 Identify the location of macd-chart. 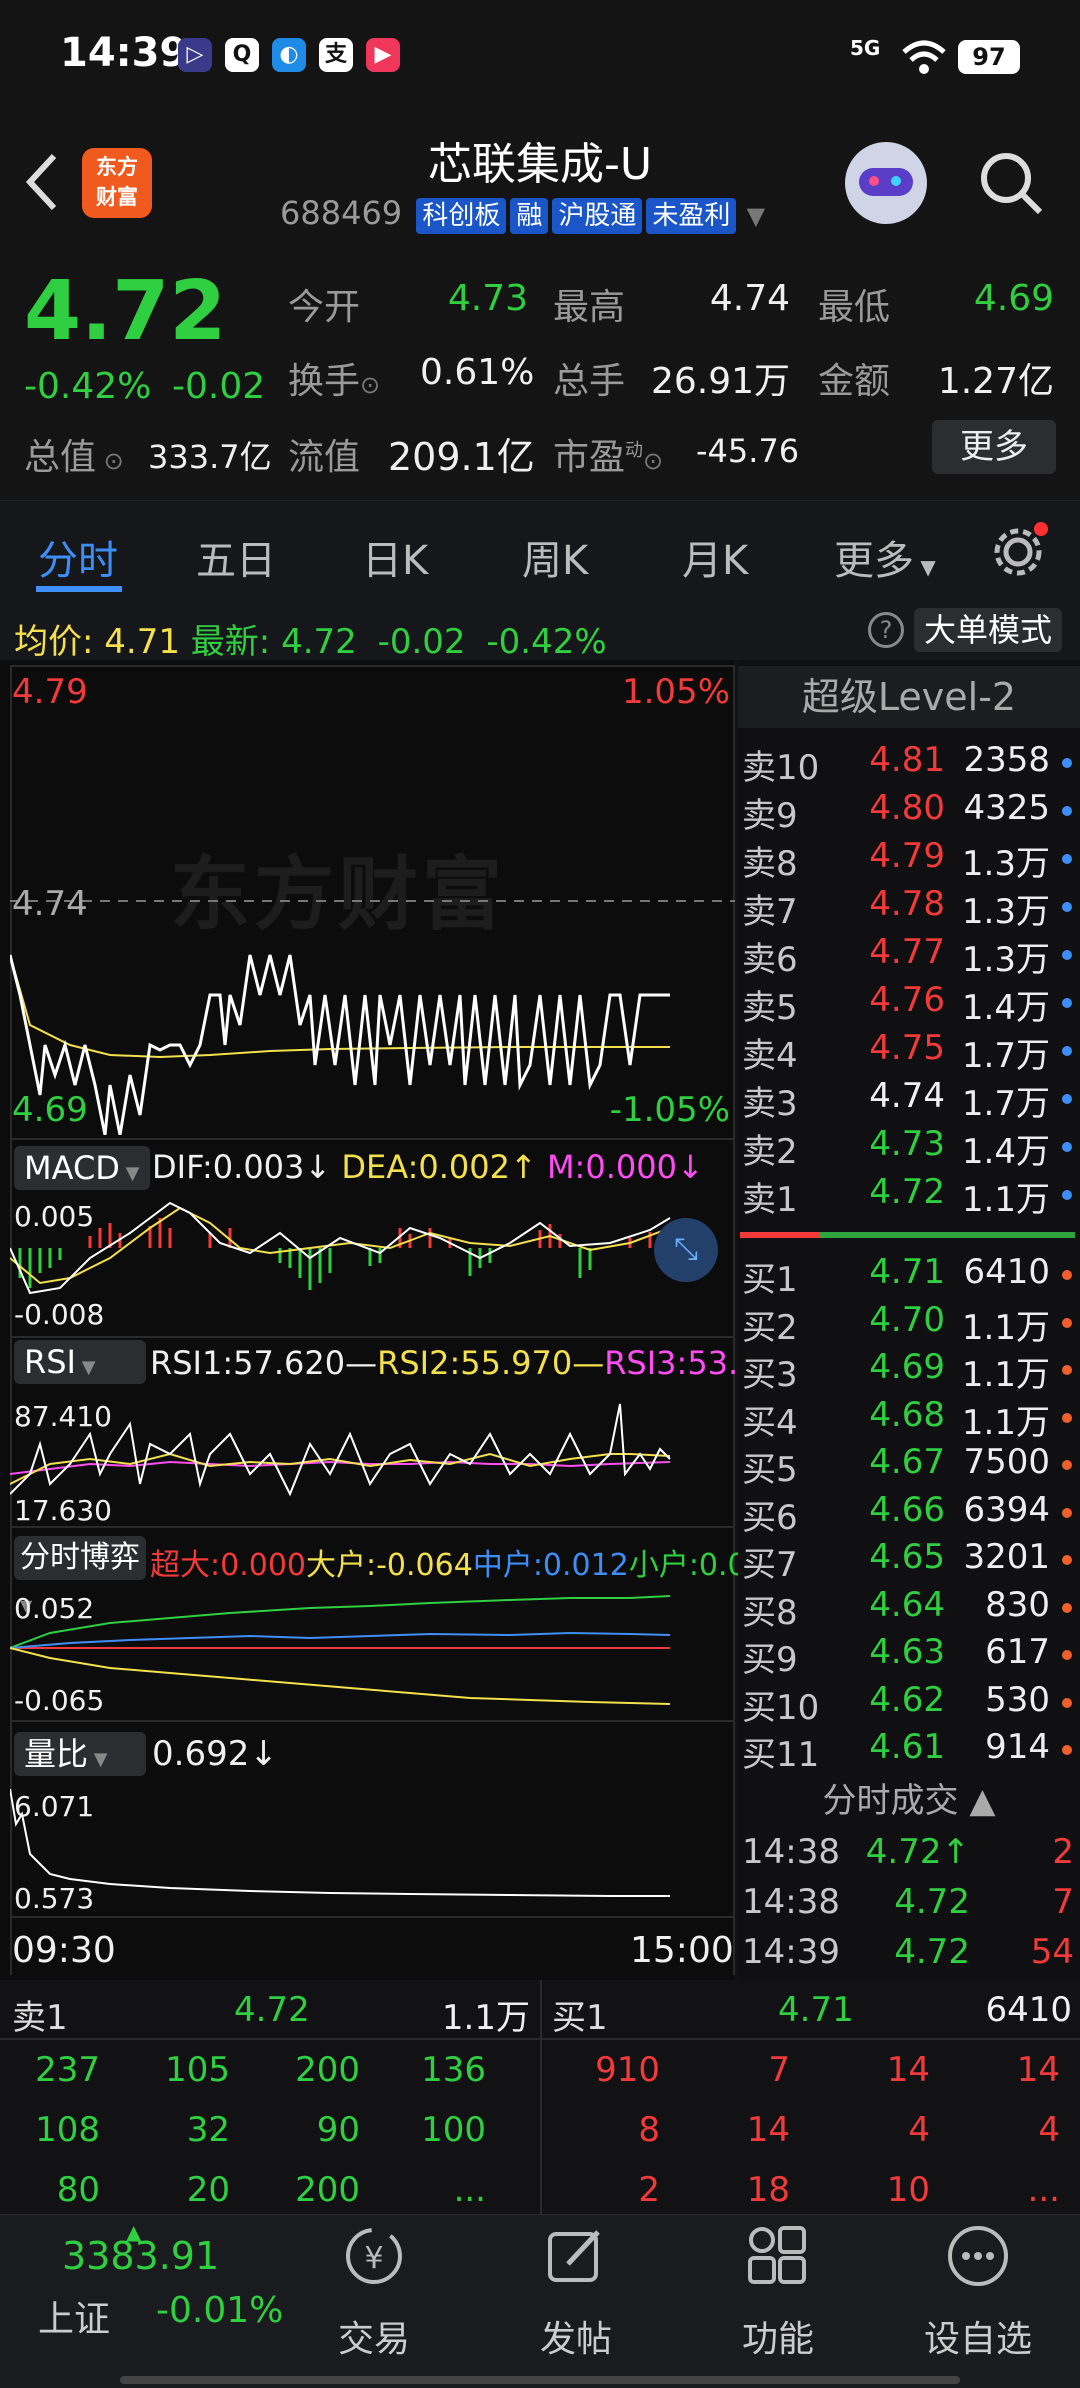
(372, 1263).